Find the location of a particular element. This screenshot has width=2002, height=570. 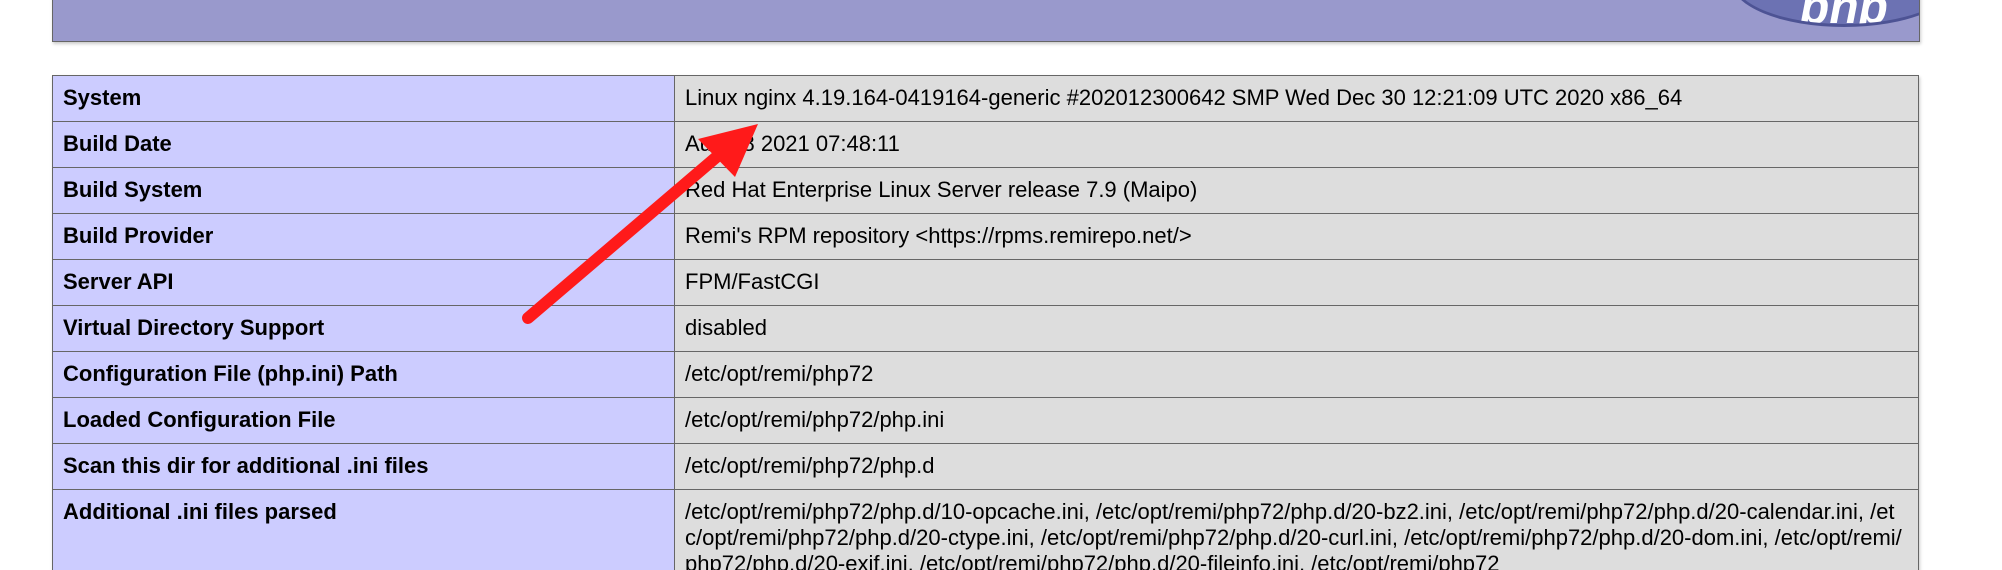

row-label: Build Provider is located at coordinates (363, 236).